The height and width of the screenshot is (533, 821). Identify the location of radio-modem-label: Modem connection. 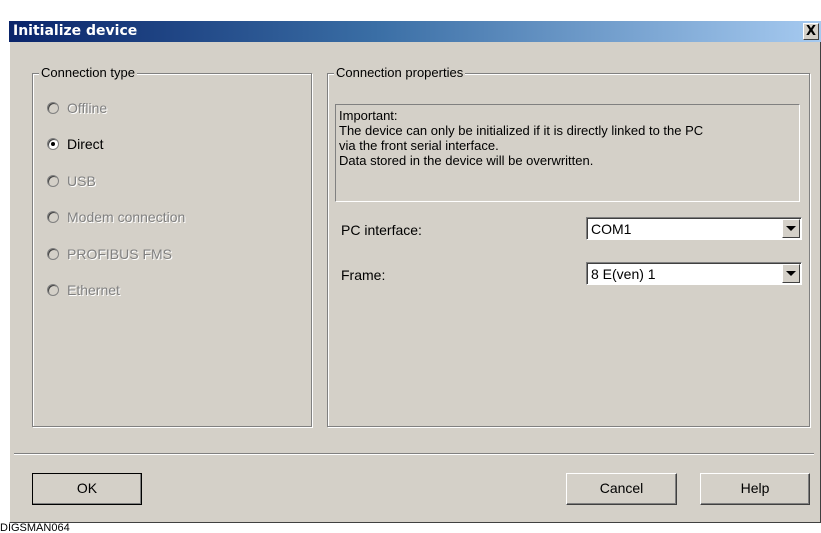
(126, 217).